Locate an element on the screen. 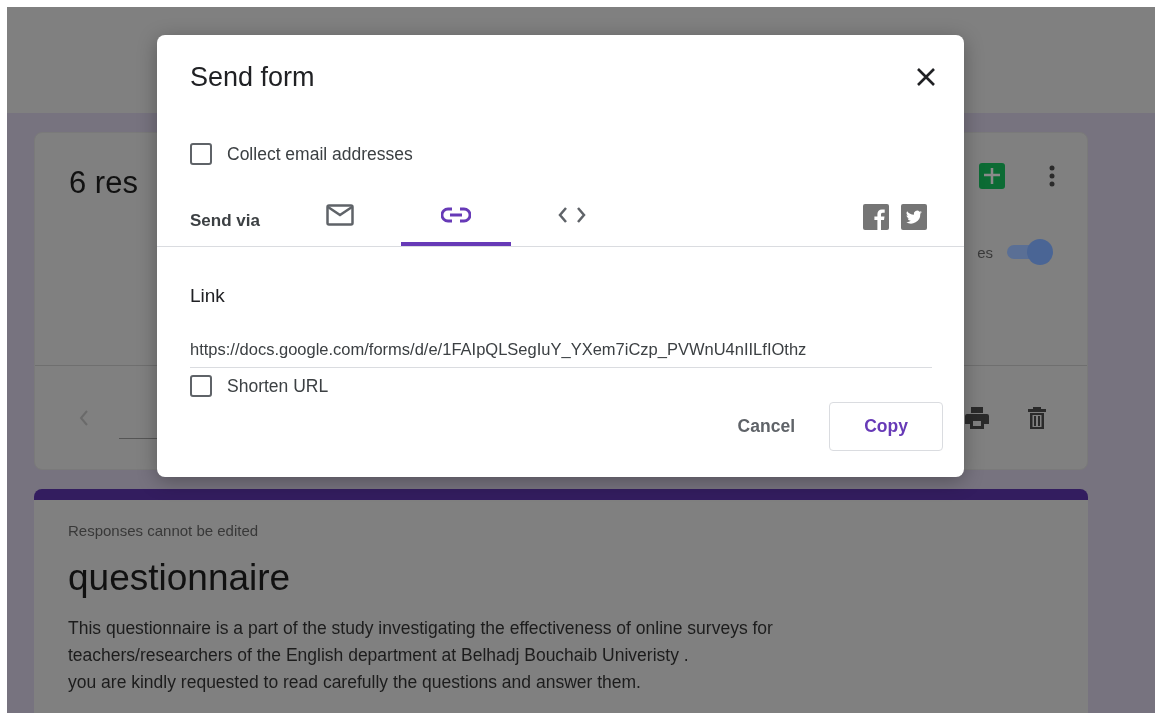  checkbox-label: Shorten URL is located at coordinates (278, 386).